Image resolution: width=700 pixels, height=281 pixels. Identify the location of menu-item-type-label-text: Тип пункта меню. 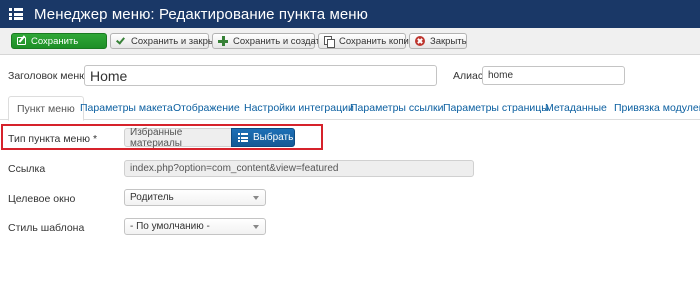
(49, 139).